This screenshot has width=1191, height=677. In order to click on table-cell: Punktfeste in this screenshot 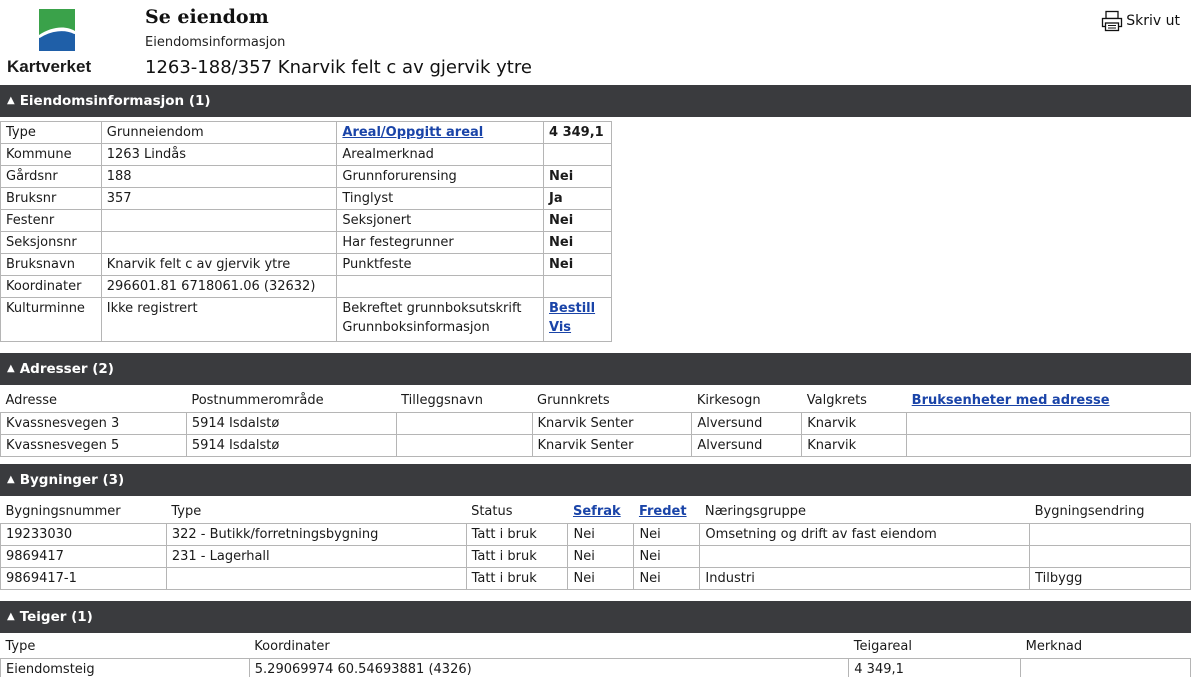, I will do `click(440, 264)`.